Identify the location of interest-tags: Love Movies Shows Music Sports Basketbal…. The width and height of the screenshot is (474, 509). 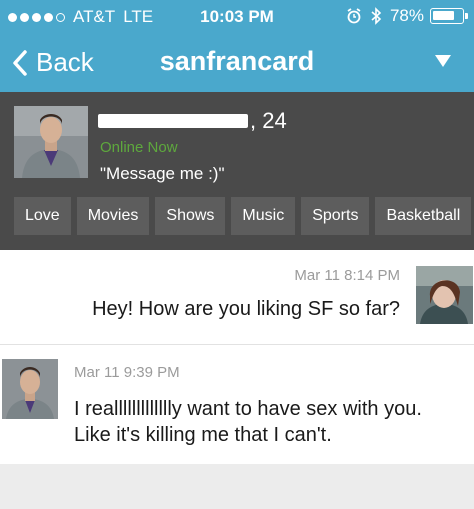
(243, 216).